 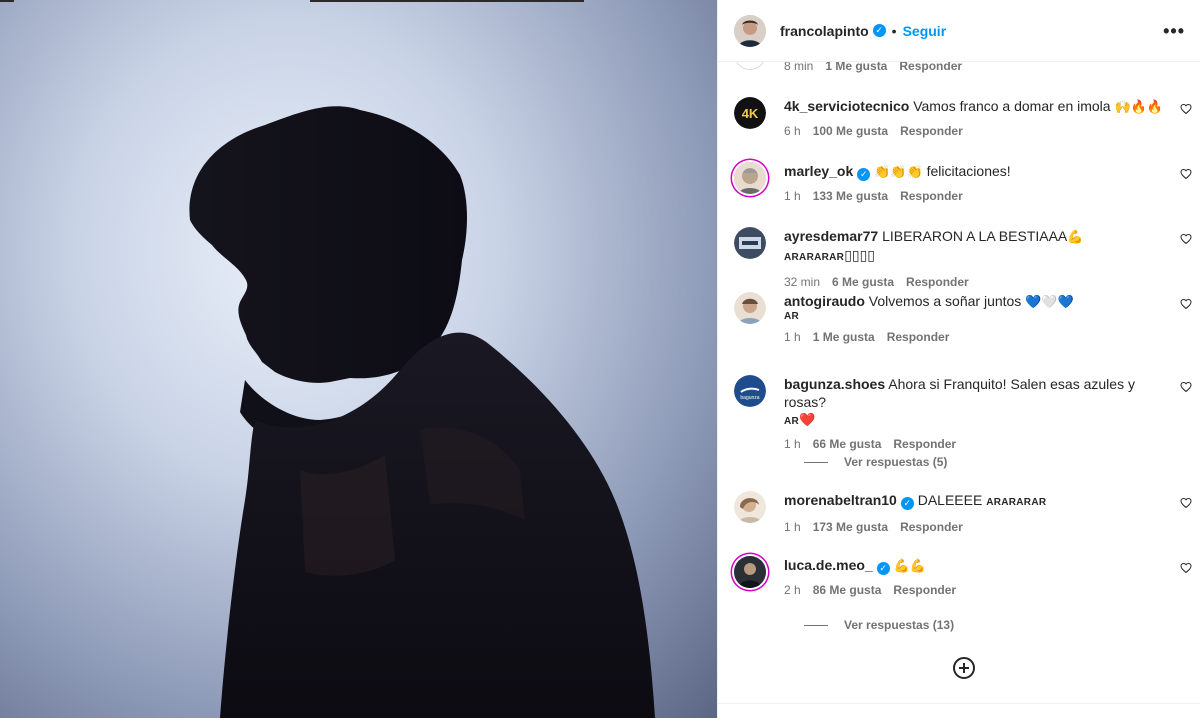 What do you see at coordinates (968, 171) in the screenshot?
I see `comment-text: felicitaciones!` at bounding box center [968, 171].